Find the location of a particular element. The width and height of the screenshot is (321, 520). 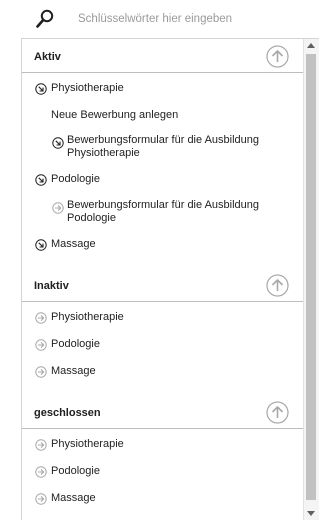

section-title: Aktiv is located at coordinates (47, 57).